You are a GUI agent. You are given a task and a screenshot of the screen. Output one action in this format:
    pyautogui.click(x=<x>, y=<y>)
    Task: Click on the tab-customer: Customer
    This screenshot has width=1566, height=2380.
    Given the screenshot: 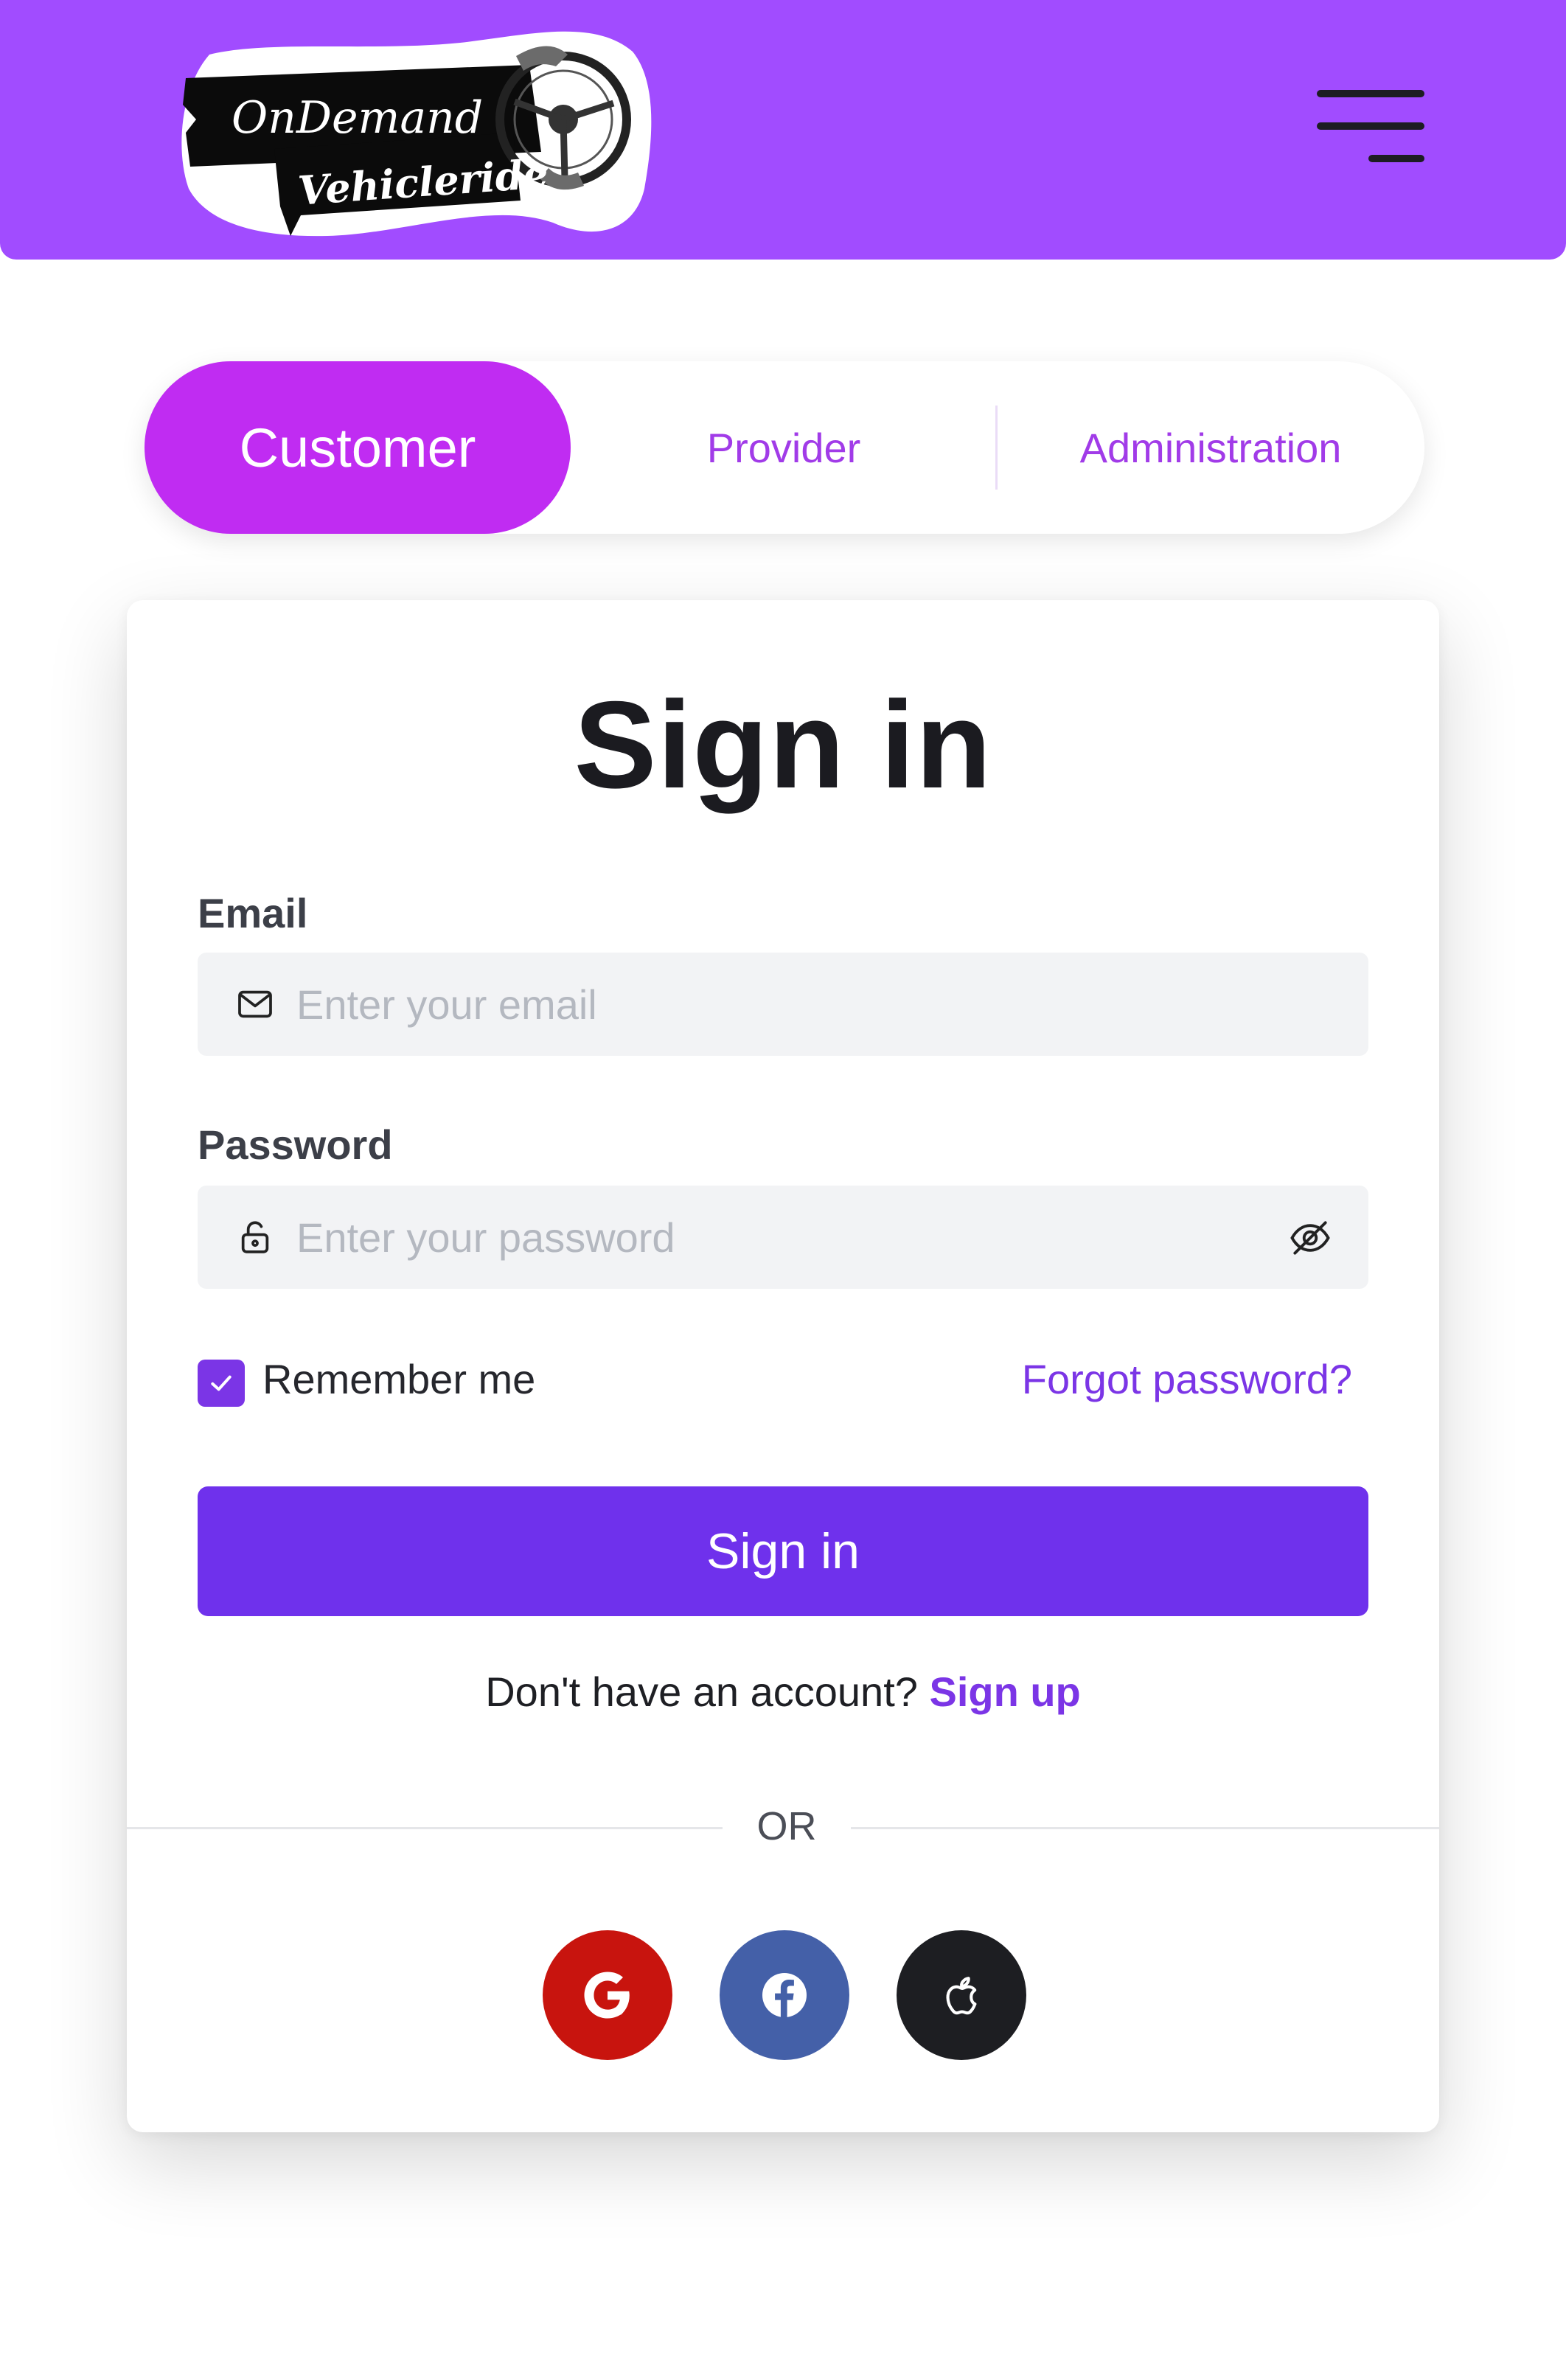 What is the action you would take?
    pyautogui.click(x=358, y=448)
    